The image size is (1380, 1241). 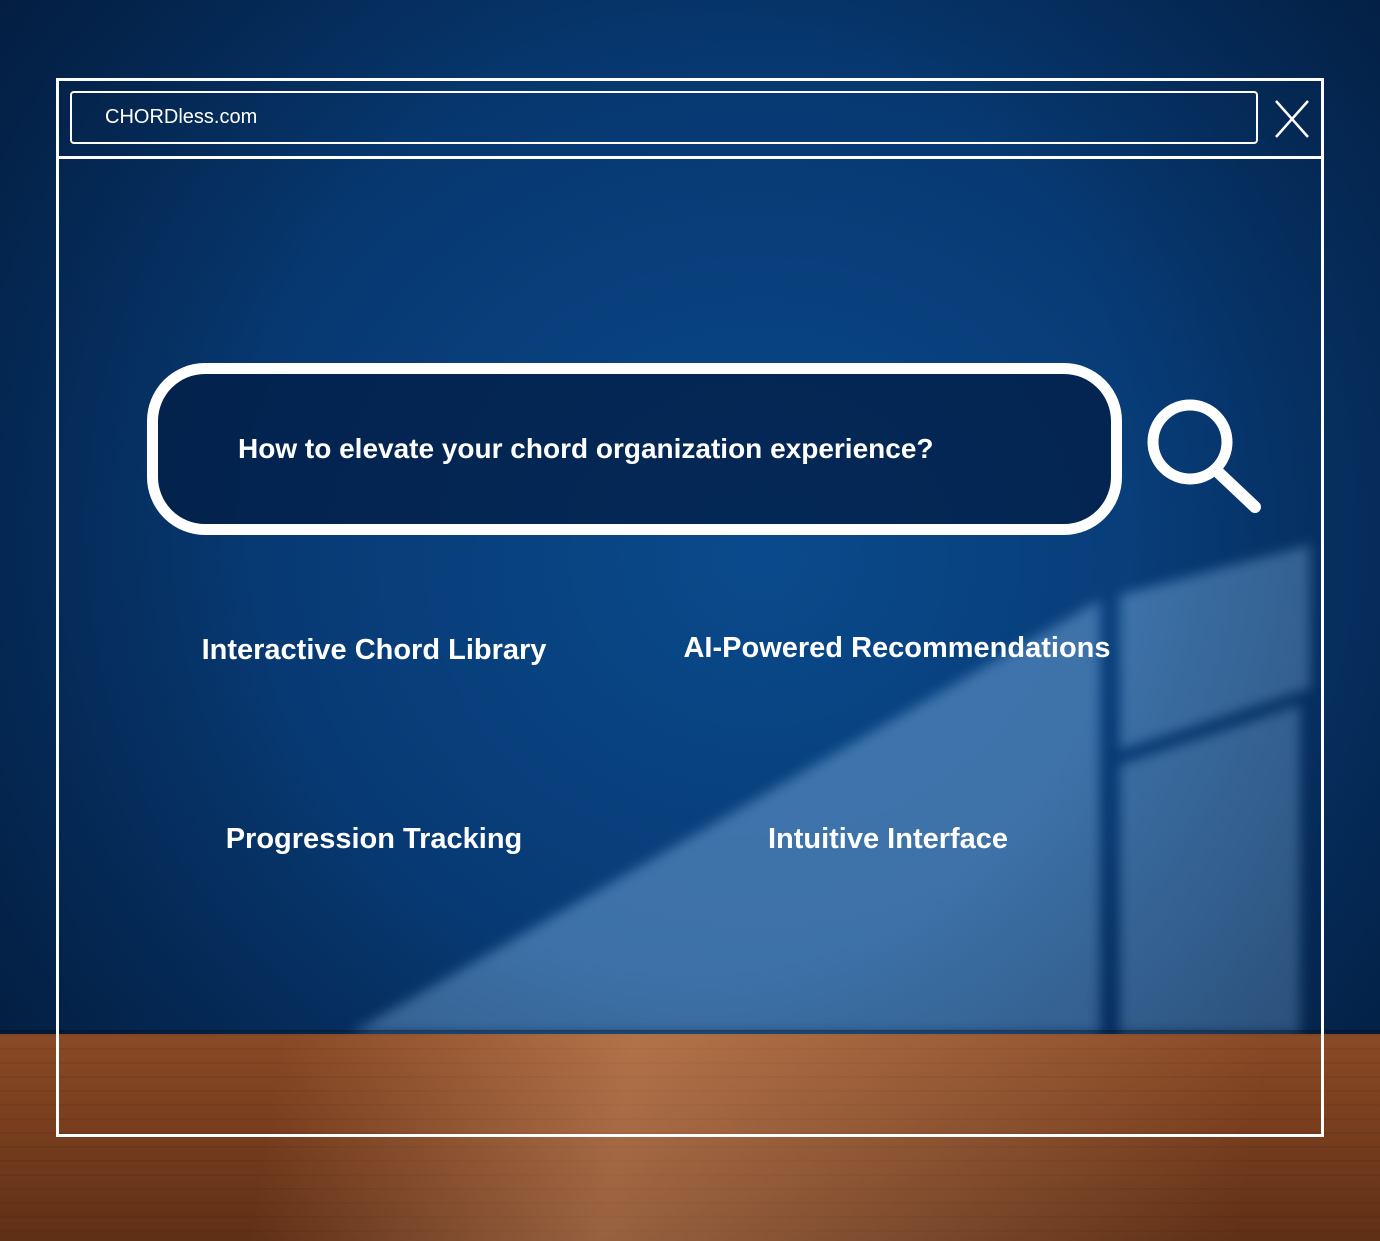 What do you see at coordinates (374, 839) in the screenshot?
I see `feature-link-progression-tracking: Progression Tracking` at bounding box center [374, 839].